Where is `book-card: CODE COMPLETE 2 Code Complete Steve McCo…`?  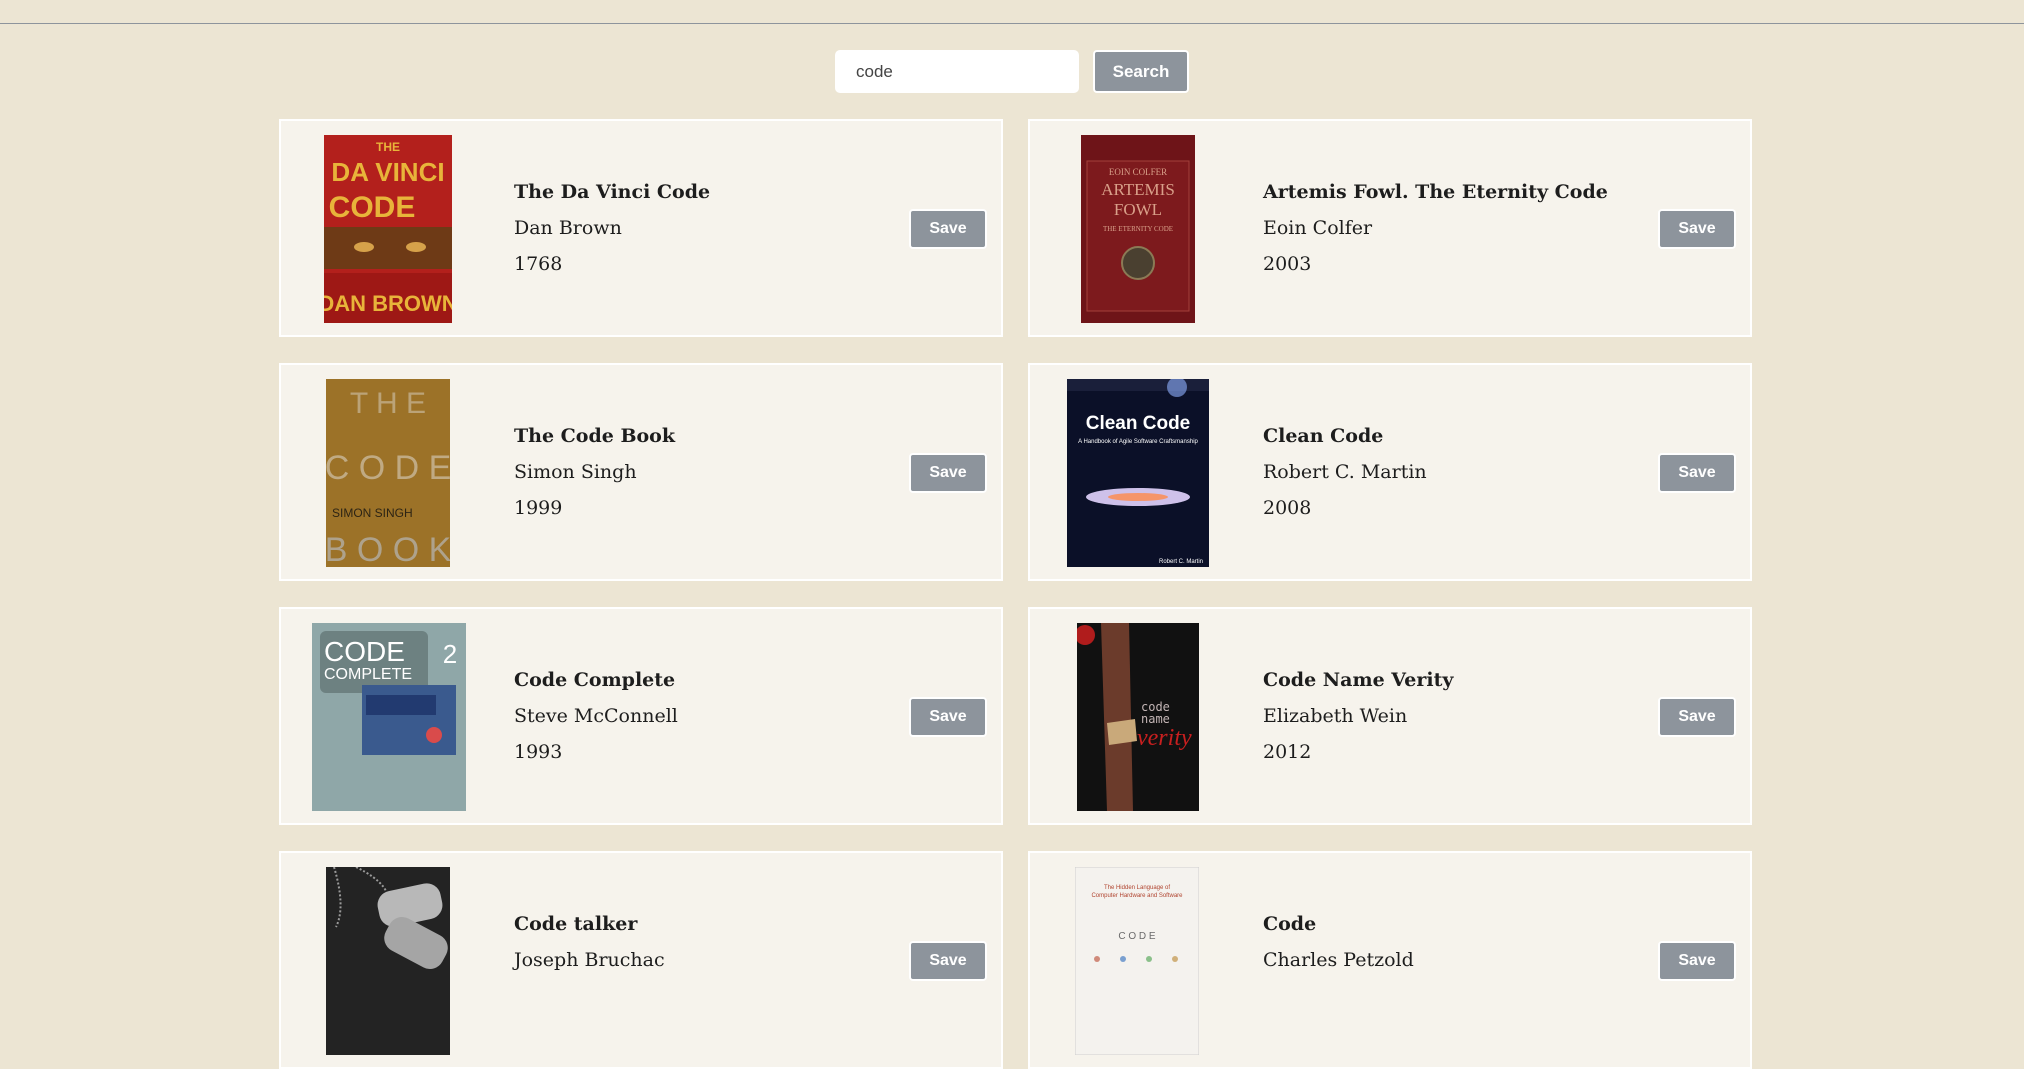
book-card: CODE COMPLETE 2 Code Complete Steve McCo… is located at coordinates (641, 716).